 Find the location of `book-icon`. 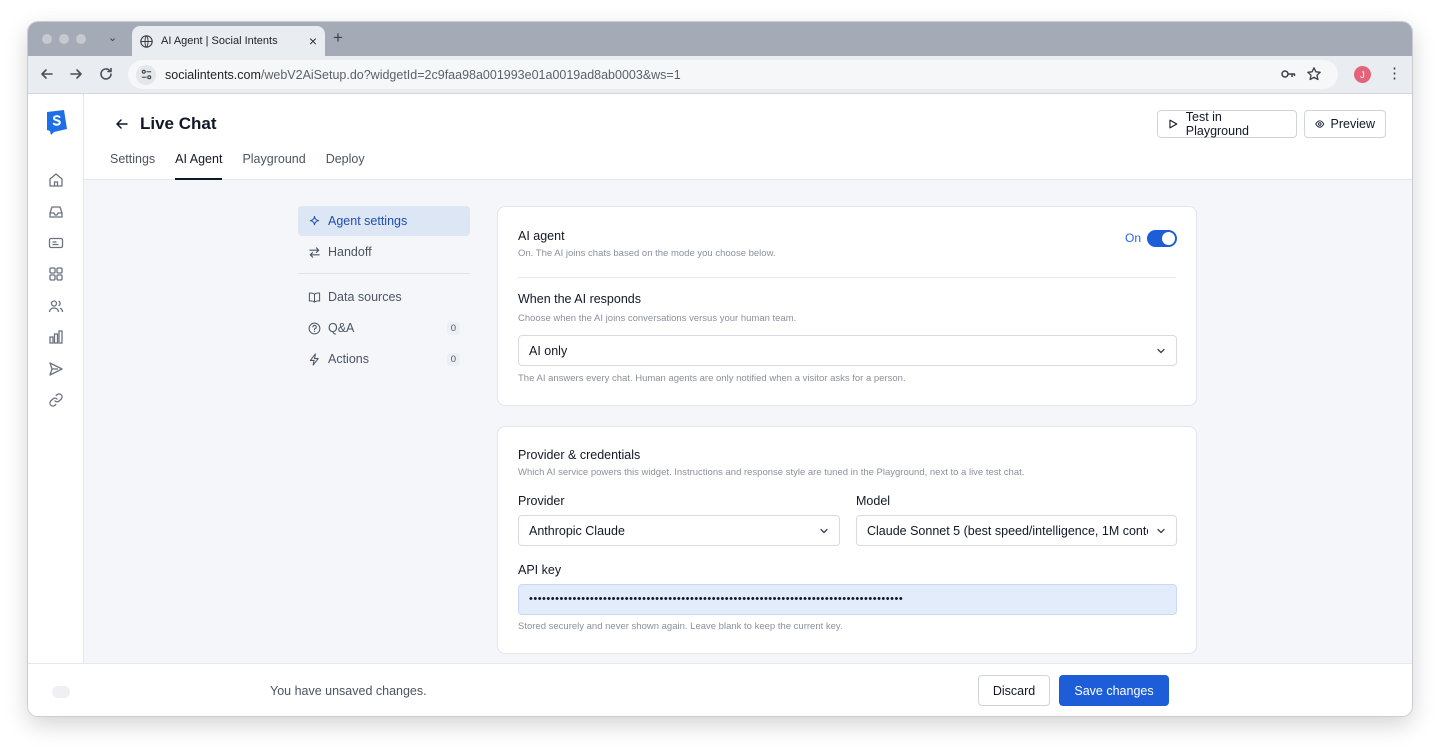

book-icon is located at coordinates (314, 297).